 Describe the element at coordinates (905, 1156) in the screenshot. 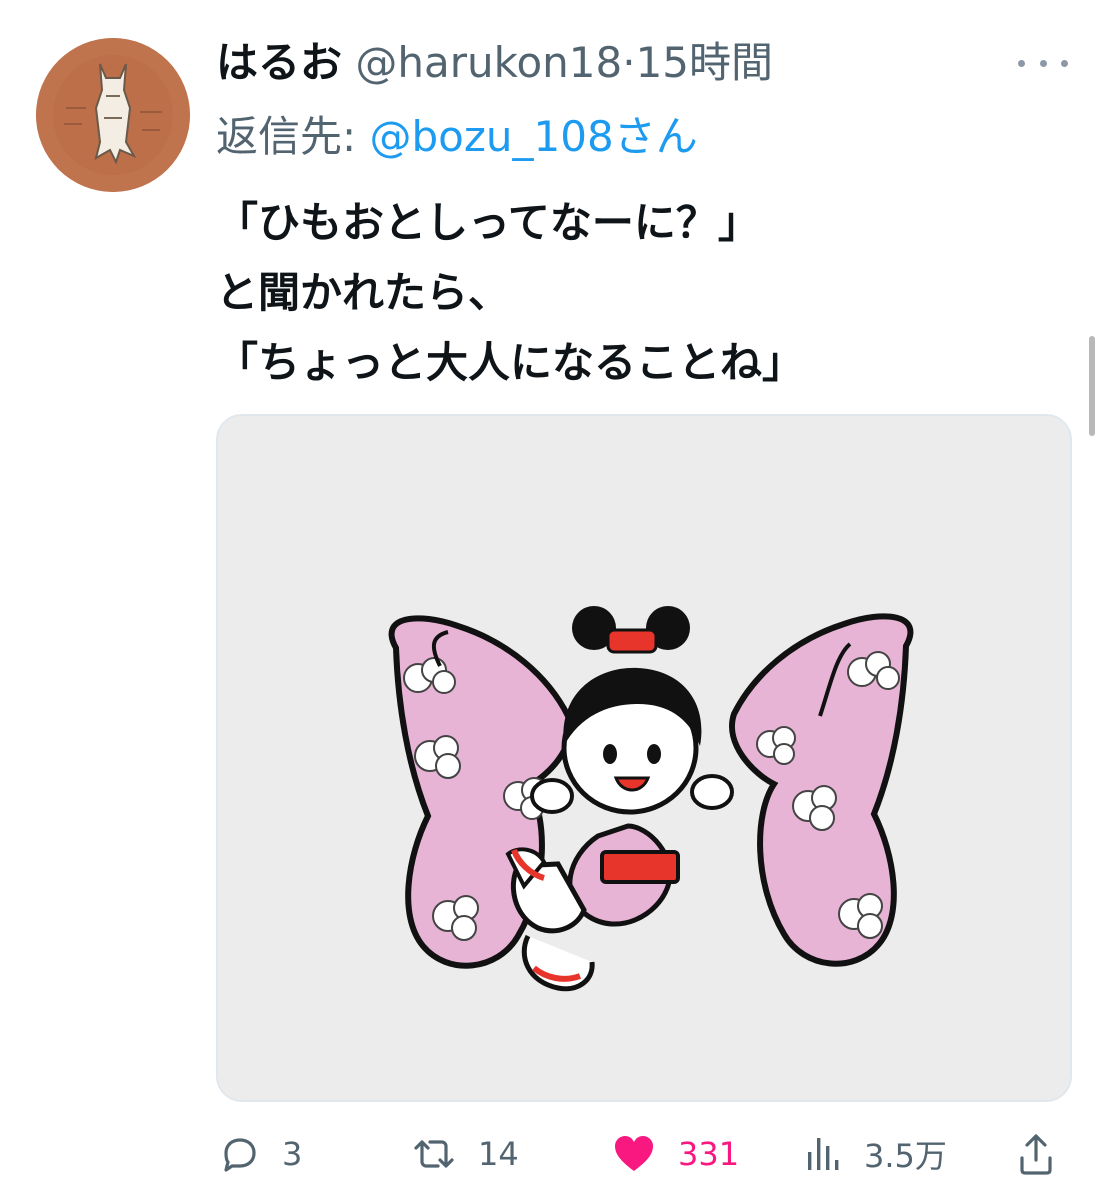

I see `views-count: 3.5万` at that location.